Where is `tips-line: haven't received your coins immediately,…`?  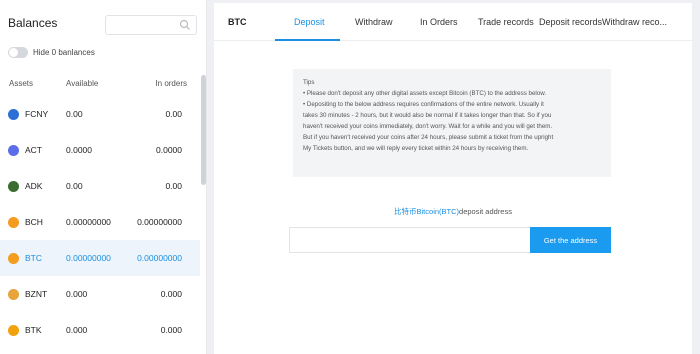
tips-line: haven't received your coins immediately,… is located at coordinates (428, 126).